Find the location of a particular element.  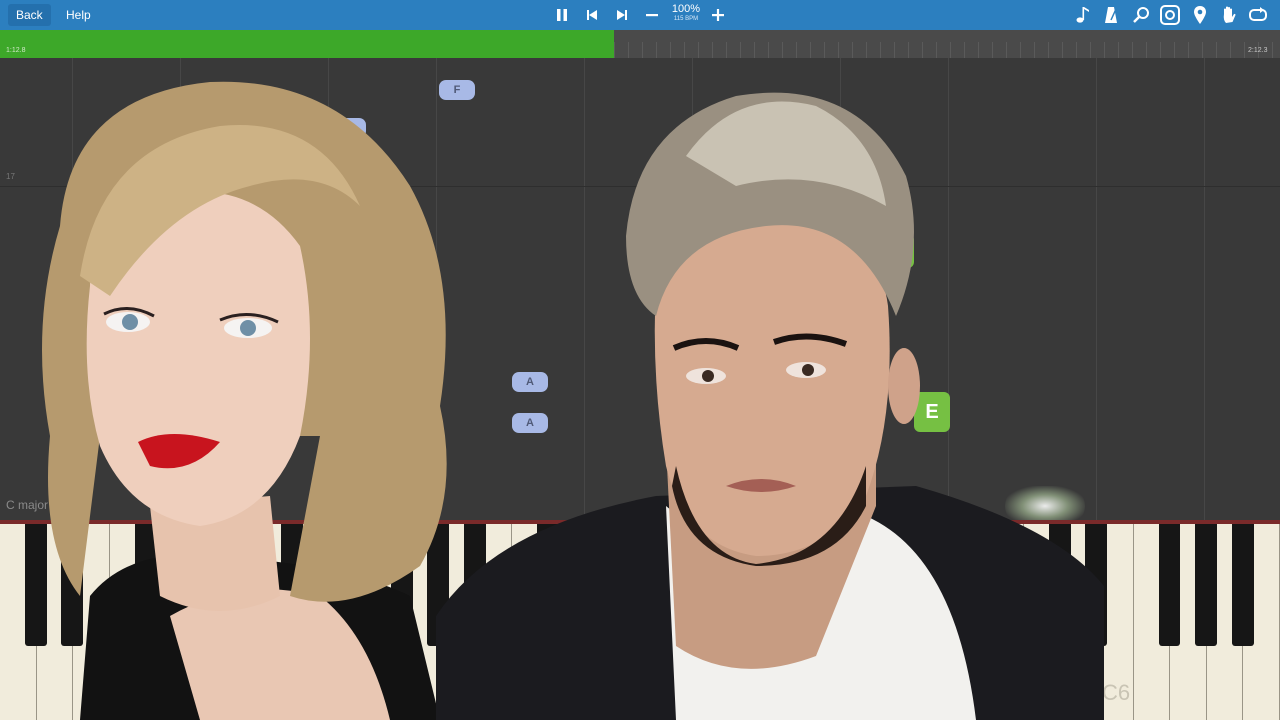

metronome-button is located at coordinates (1111, 15).